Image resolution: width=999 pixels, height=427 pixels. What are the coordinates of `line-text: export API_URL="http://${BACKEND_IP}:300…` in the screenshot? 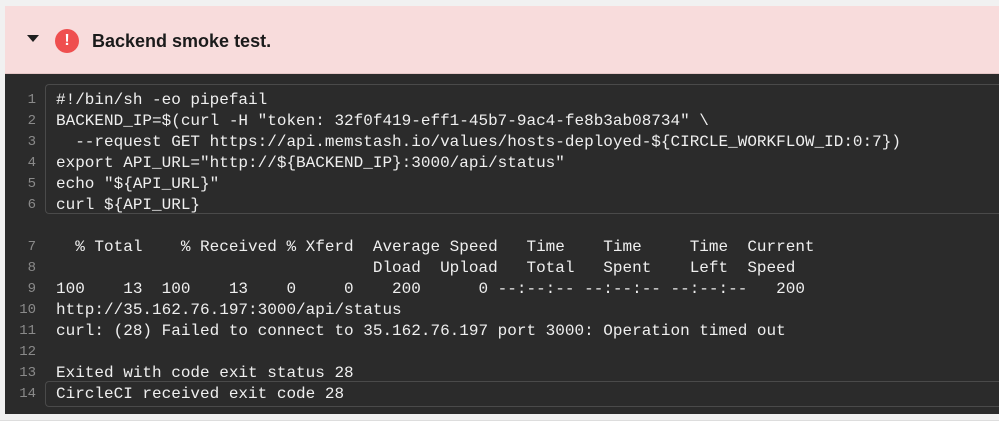 It's located at (310, 163).